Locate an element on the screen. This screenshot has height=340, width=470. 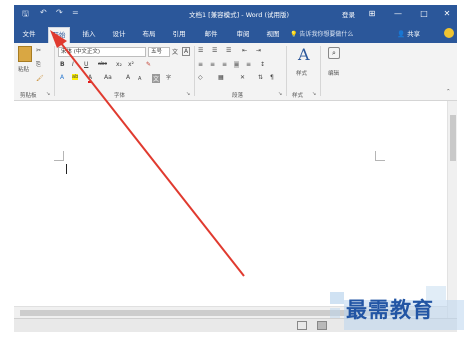
arrow-head is located at coordinates (58, 39).